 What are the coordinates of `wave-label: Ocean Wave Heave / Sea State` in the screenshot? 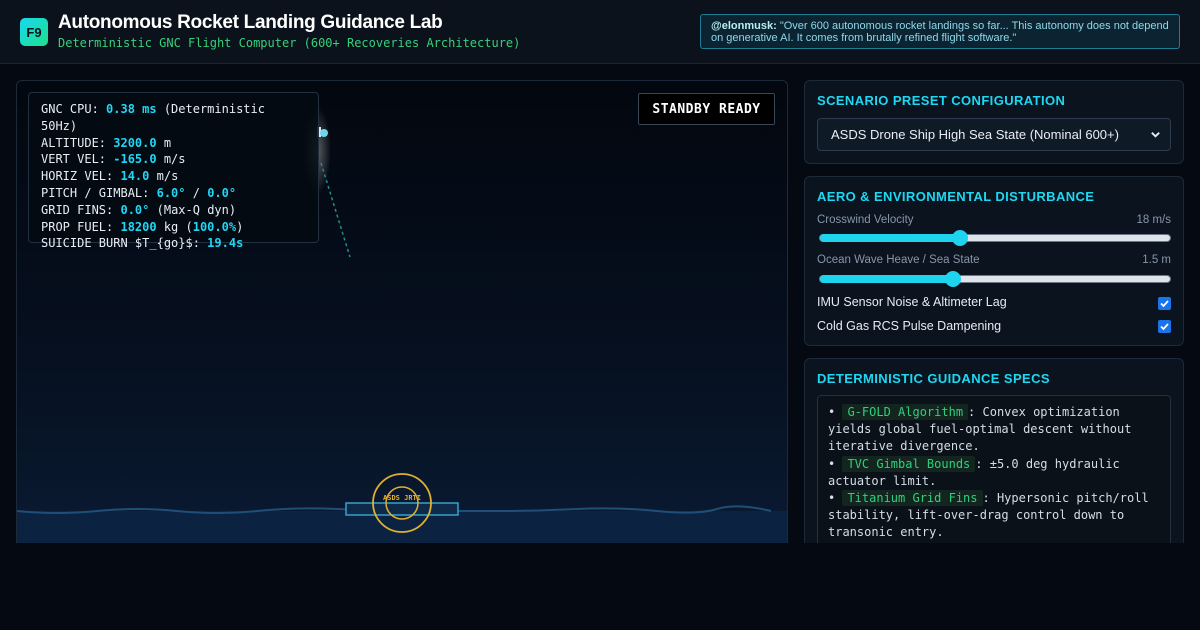 It's located at (898, 260).